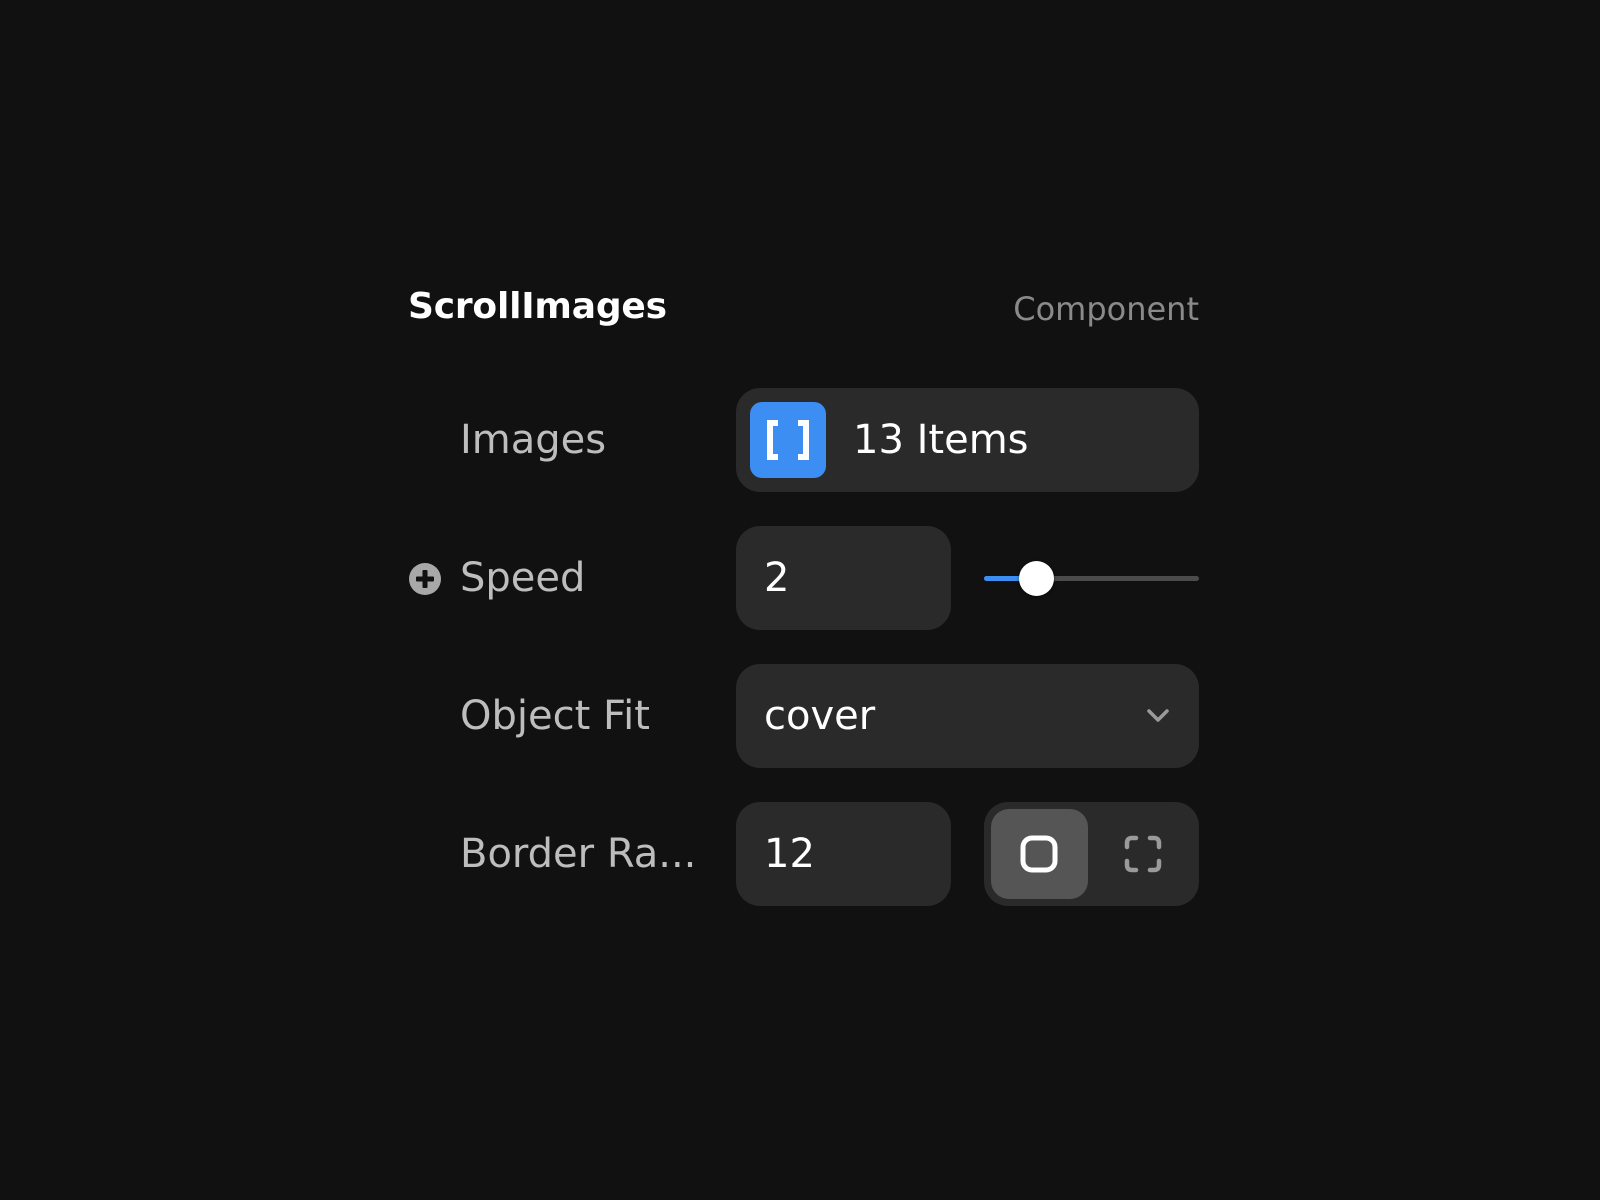 This screenshot has width=1600, height=1200. Describe the element at coordinates (537, 306) in the screenshot. I see `component-title: ScrollImages` at that location.